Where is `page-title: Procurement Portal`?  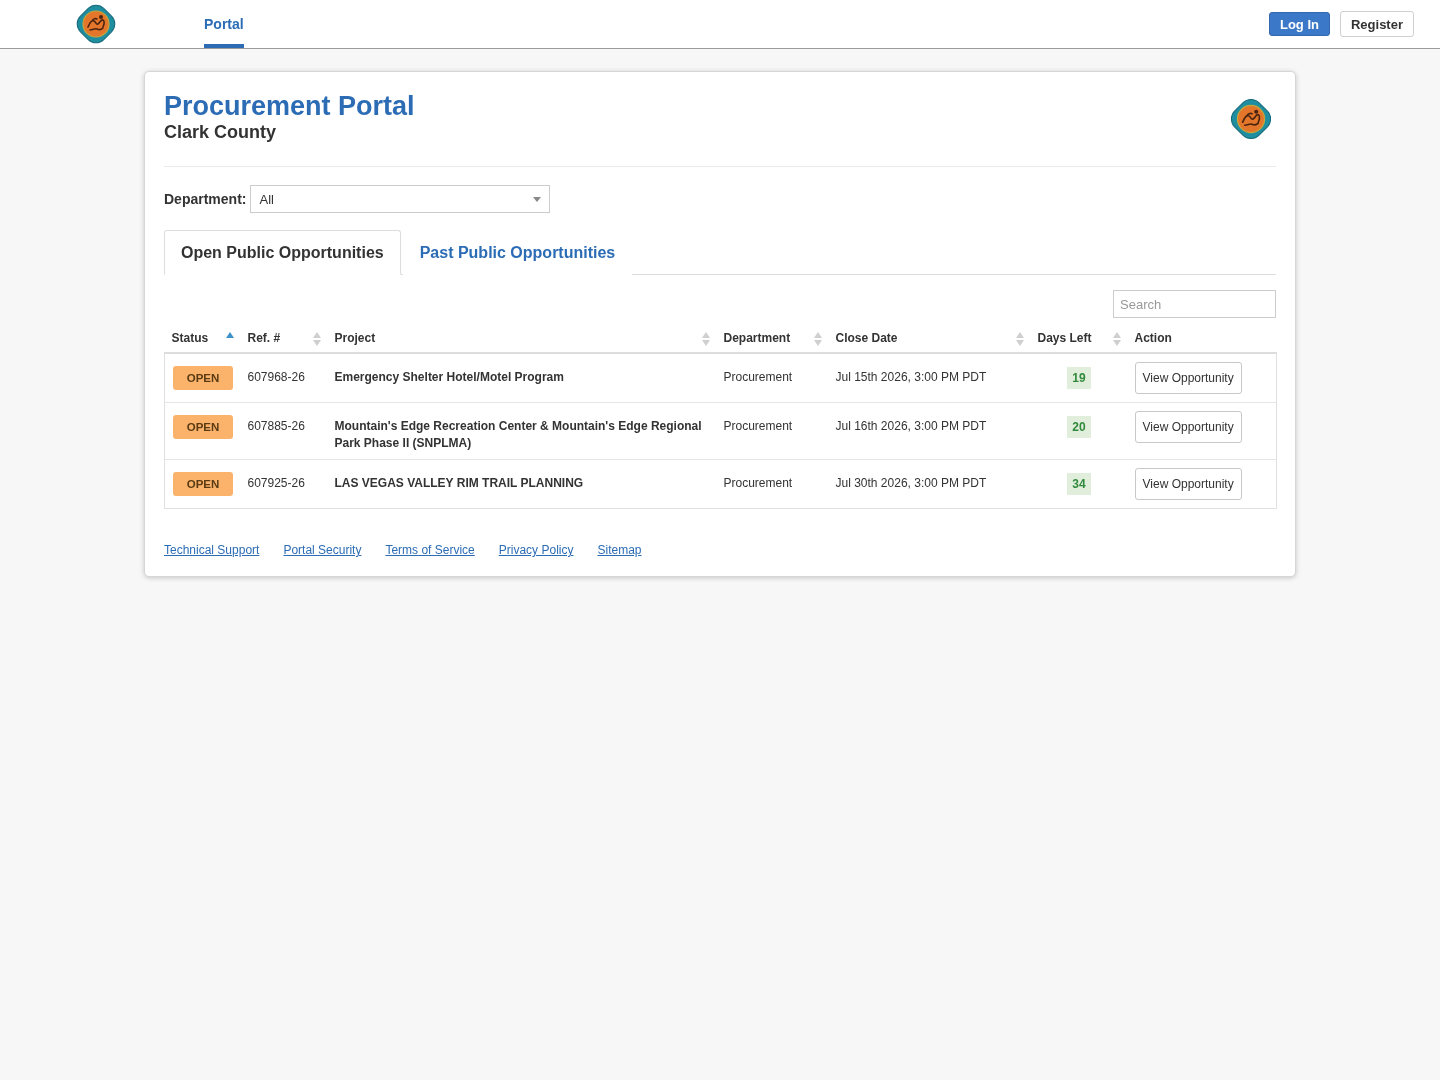 page-title: Procurement Portal is located at coordinates (289, 106).